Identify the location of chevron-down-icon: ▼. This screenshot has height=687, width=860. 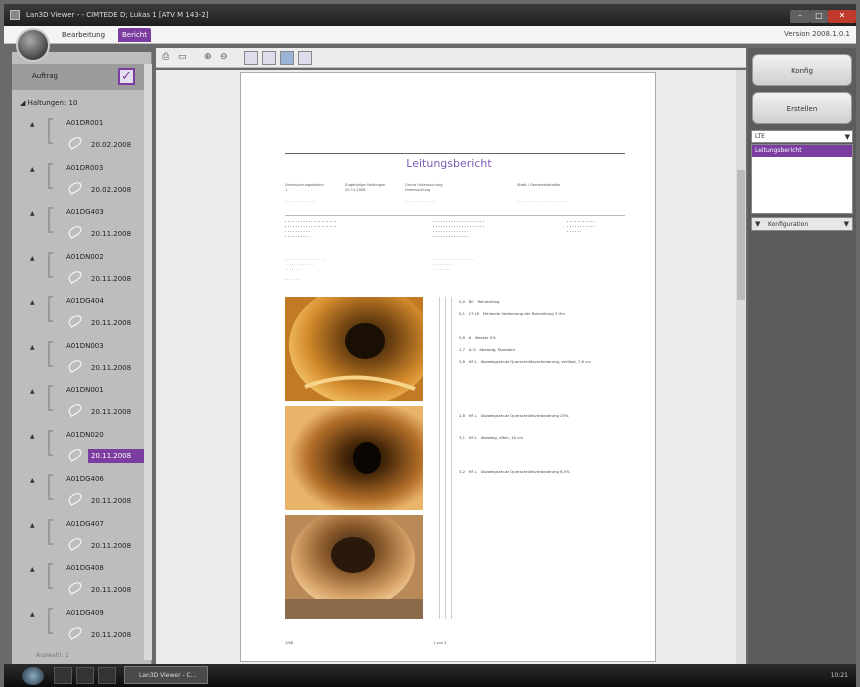
(847, 137).